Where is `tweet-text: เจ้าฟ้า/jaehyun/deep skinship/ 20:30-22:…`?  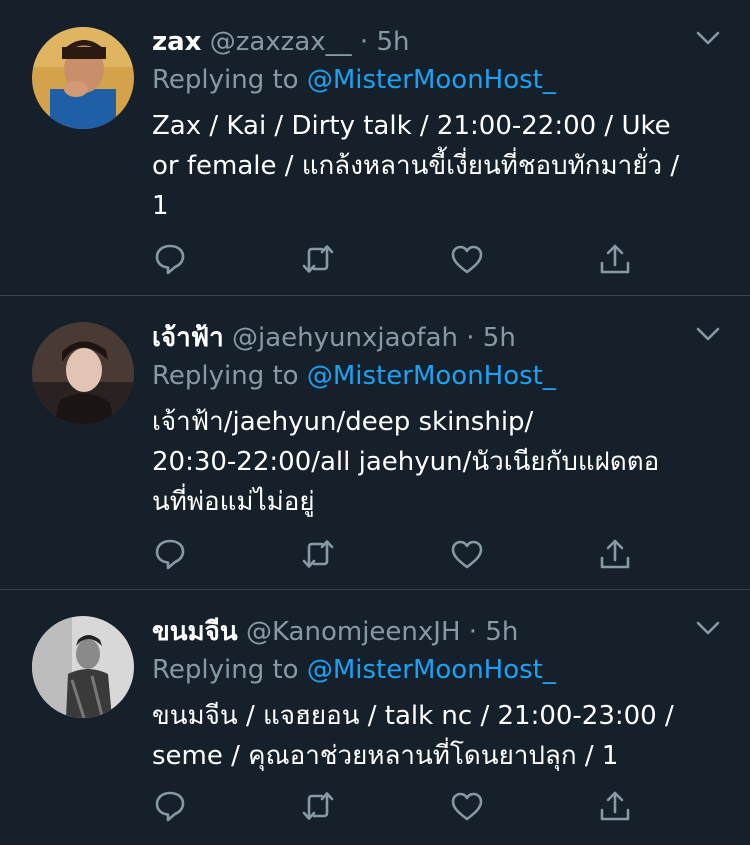 tweet-text: เจ้าฟ้า/jaehyun/deep skinship/ 20:30-22:… is located at coordinates (441, 462).